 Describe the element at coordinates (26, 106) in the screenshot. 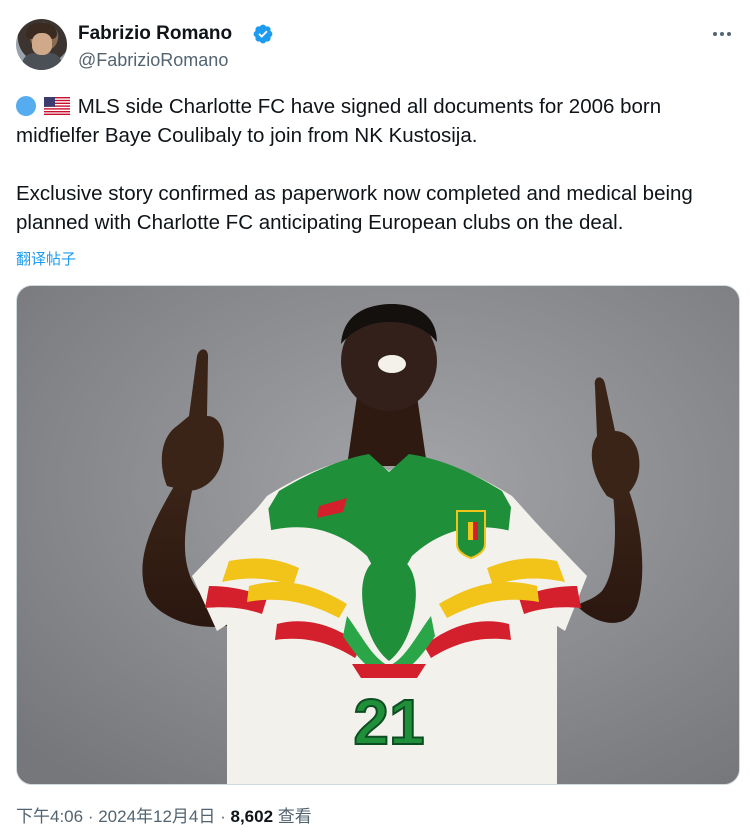

I see `blue-circle-emoji` at that location.